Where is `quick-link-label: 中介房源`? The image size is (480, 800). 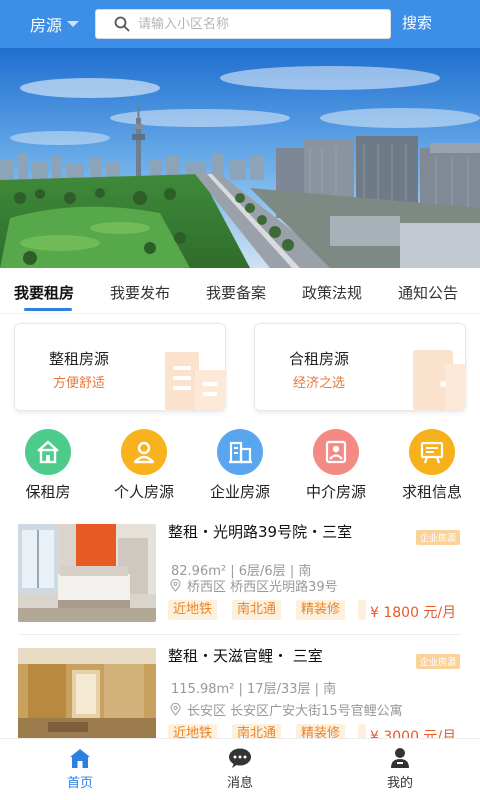
quick-link-label: 中介房源 is located at coordinates (335, 492).